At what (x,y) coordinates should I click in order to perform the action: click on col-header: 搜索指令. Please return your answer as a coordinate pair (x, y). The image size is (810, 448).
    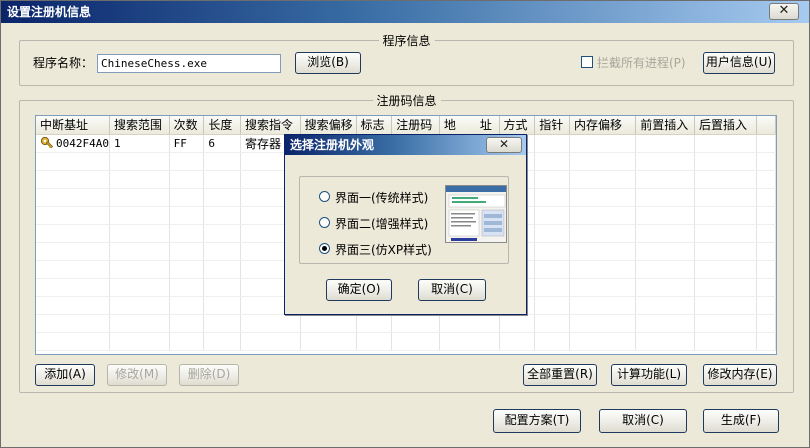
    Looking at the image, I should click on (270, 125).